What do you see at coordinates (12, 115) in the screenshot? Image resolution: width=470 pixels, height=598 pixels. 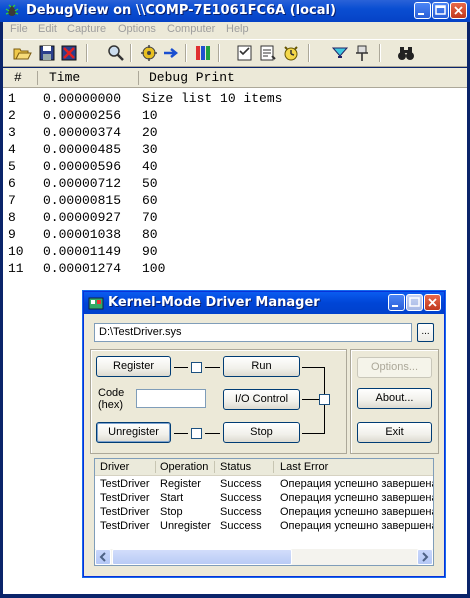 I see `log-num: 2` at bounding box center [12, 115].